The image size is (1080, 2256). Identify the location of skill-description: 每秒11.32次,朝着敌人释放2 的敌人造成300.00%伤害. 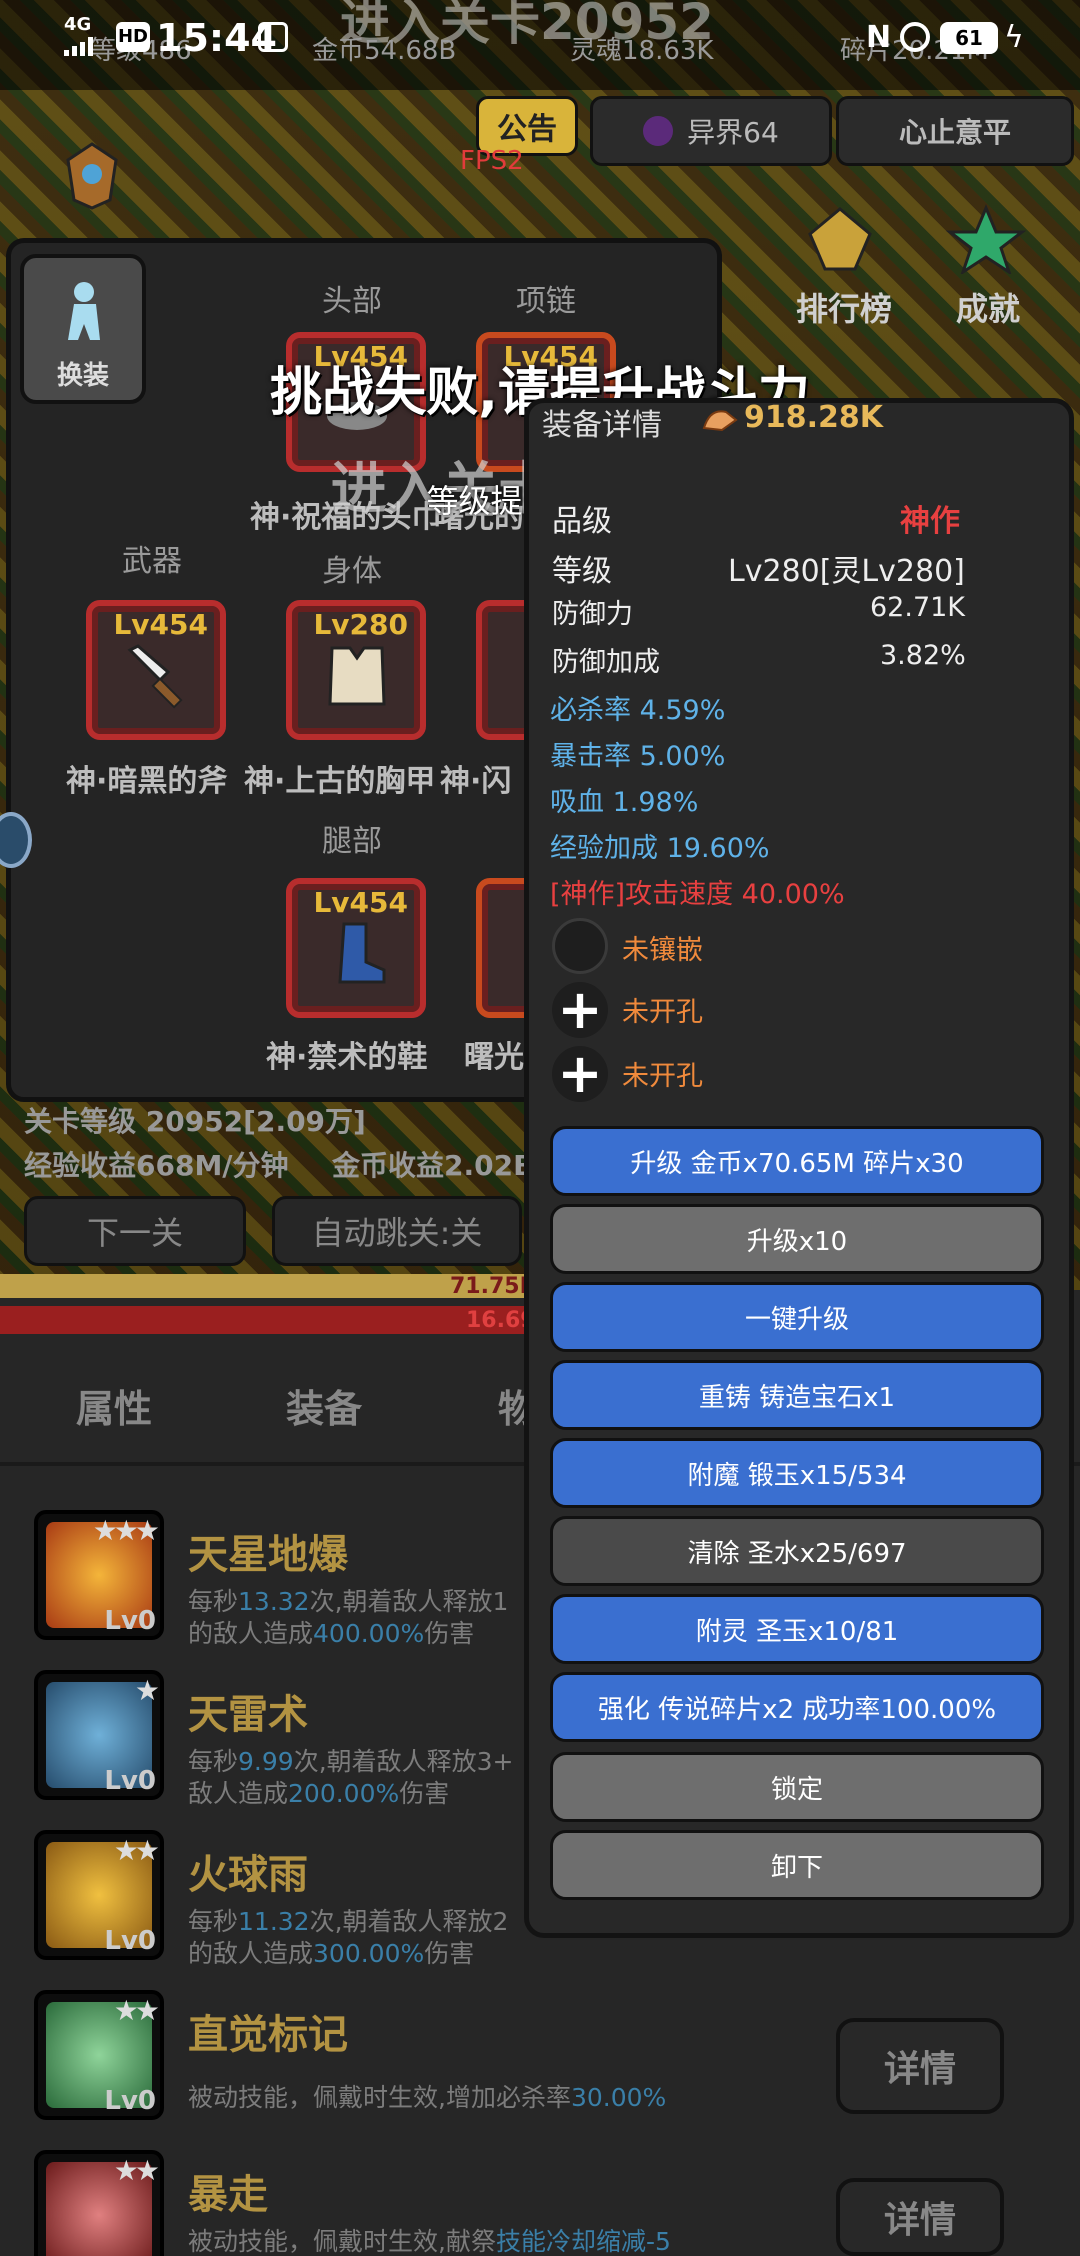
(348, 1937).